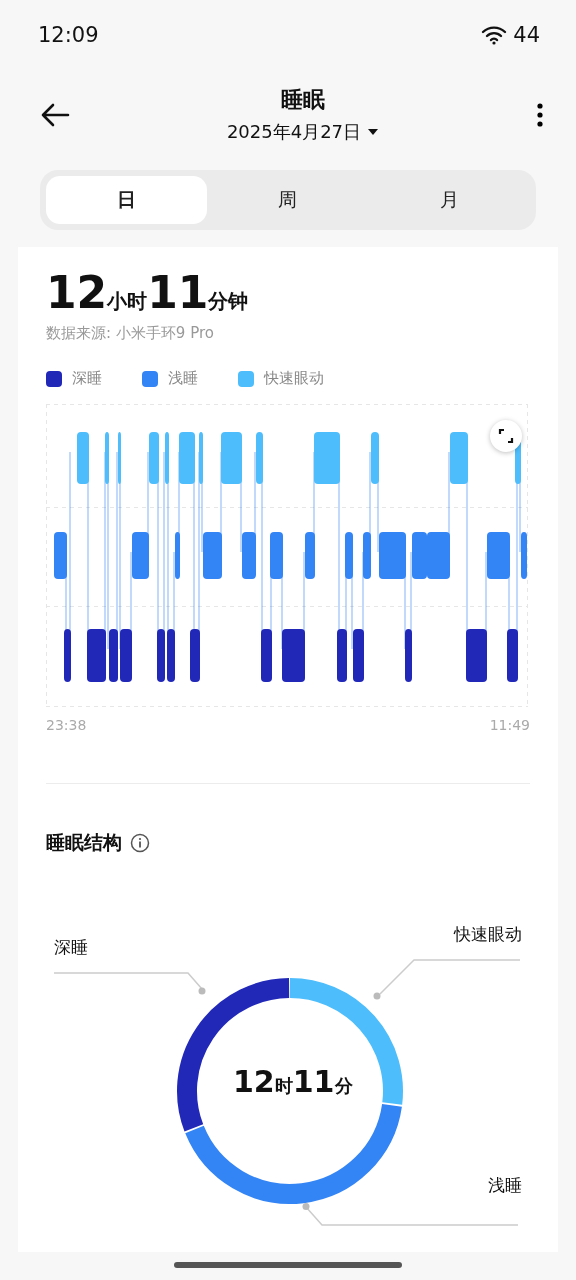 The height and width of the screenshot is (1280, 576). I want to click on stage-label: 浅睡, so click(505, 1185).